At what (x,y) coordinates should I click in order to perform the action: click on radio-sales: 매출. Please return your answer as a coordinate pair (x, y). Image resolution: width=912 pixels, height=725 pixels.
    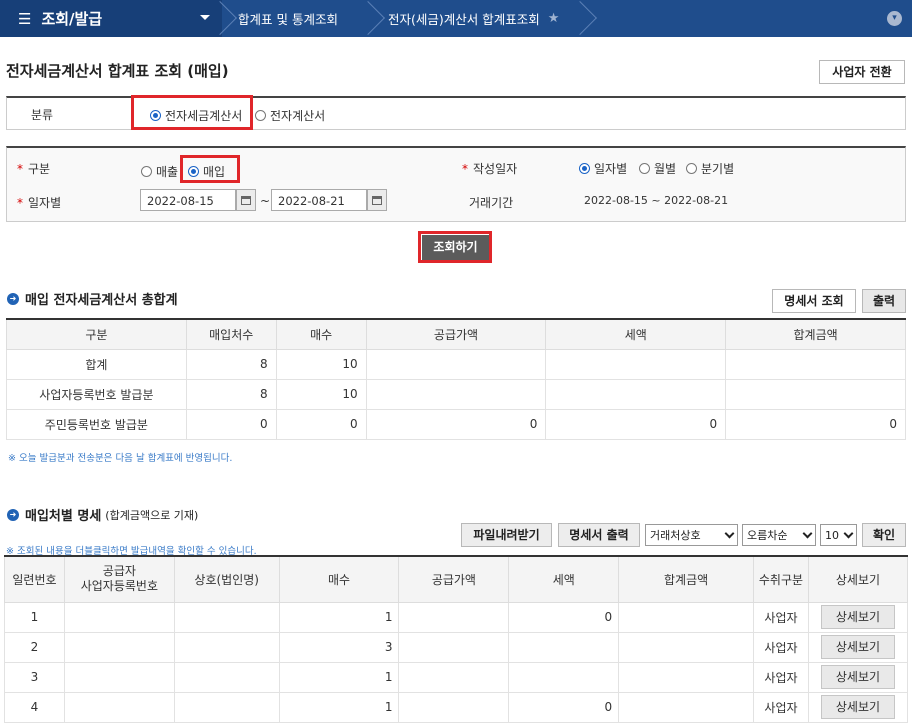
    Looking at the image, I should click on (159, 171).